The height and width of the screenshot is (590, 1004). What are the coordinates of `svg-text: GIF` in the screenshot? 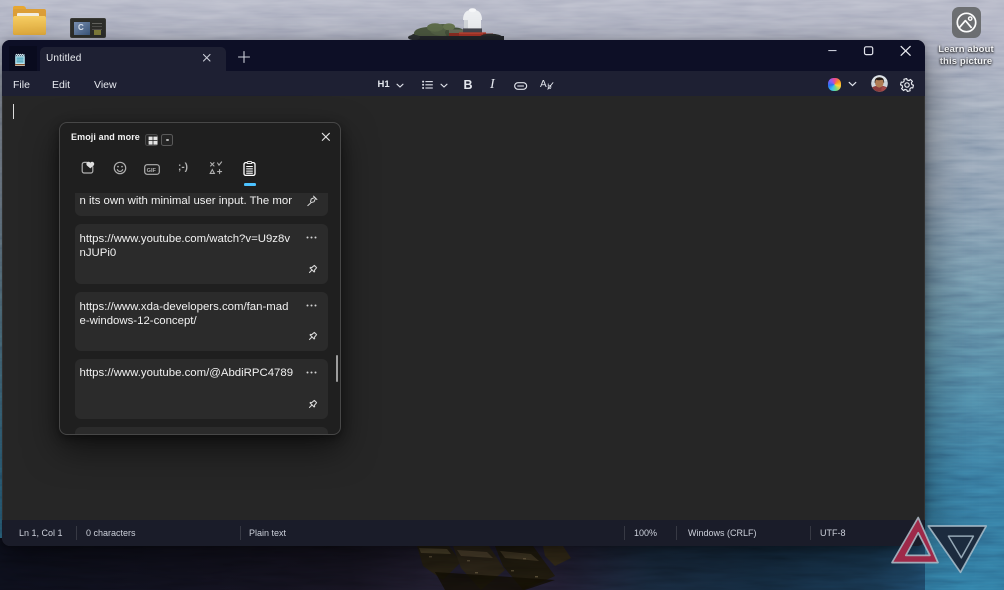 It's located at (152, 171).